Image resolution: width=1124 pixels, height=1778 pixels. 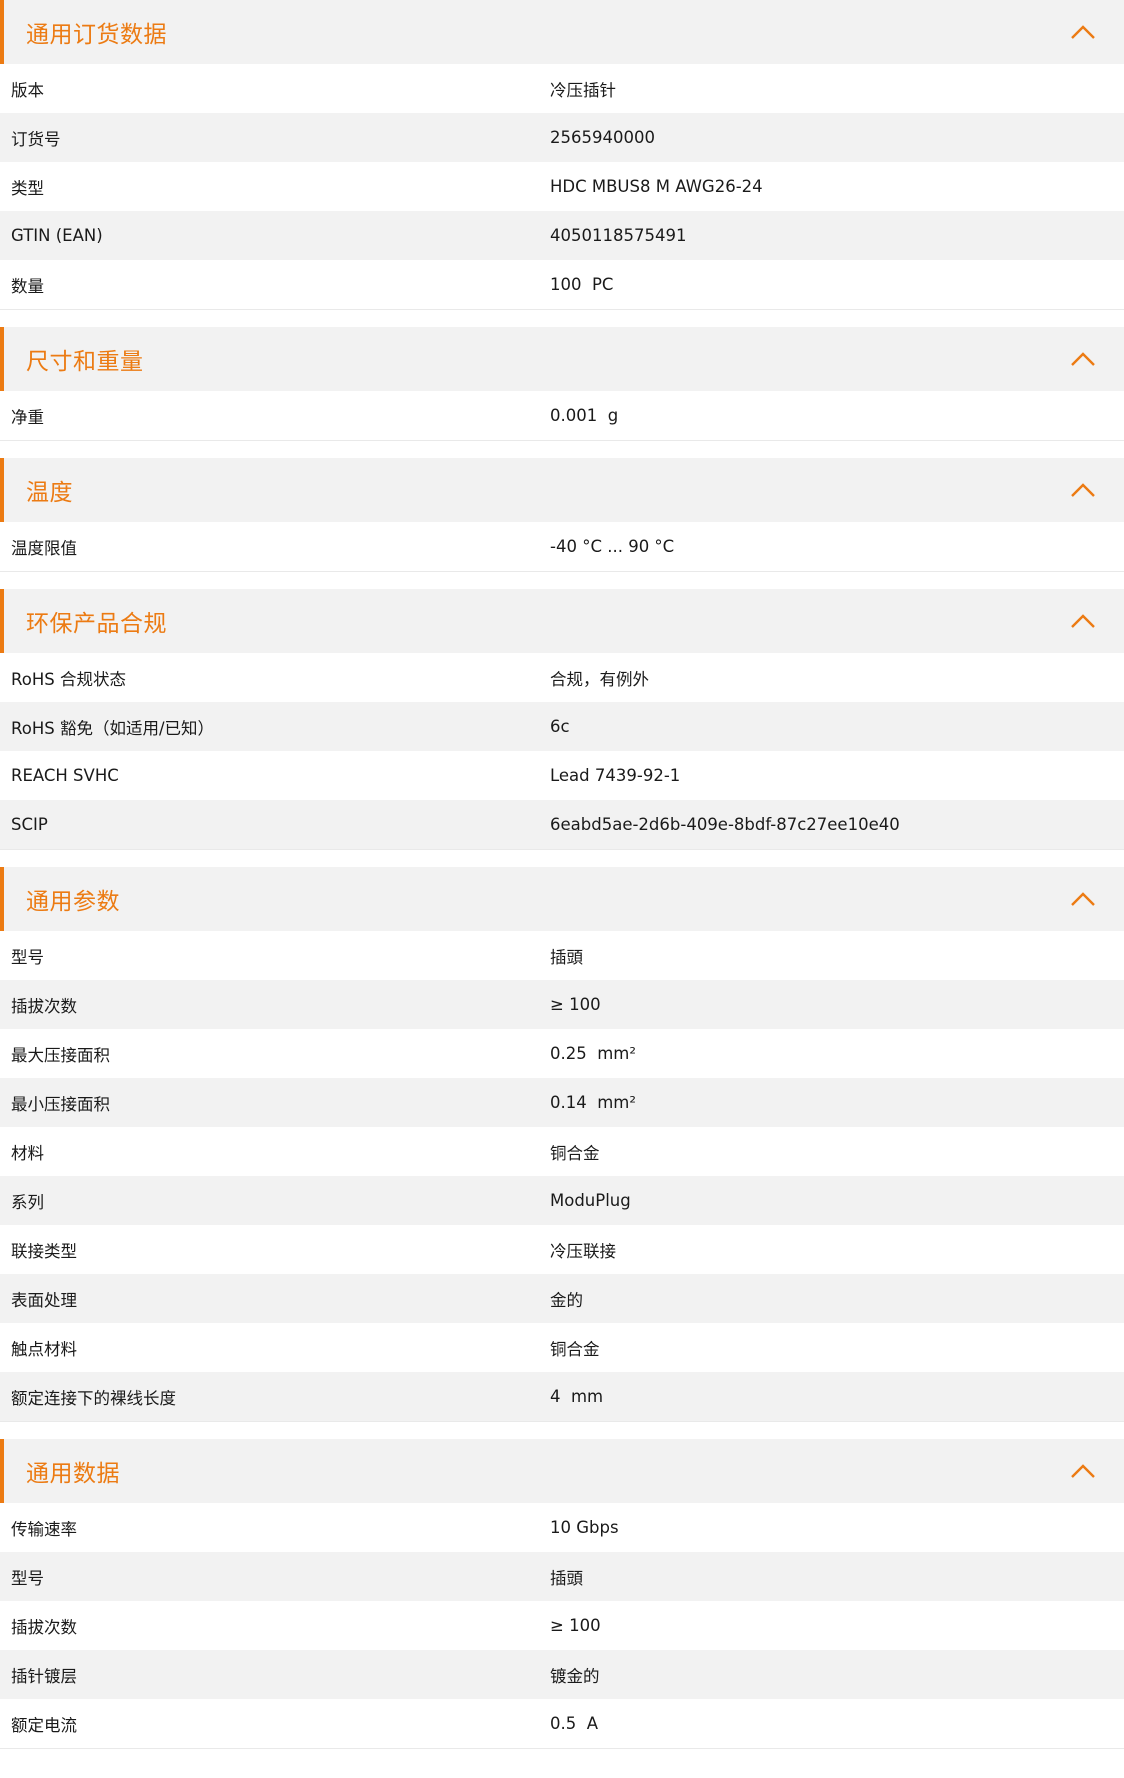 I want to click on spec-label: 材料, so click(x=27, y=1153).